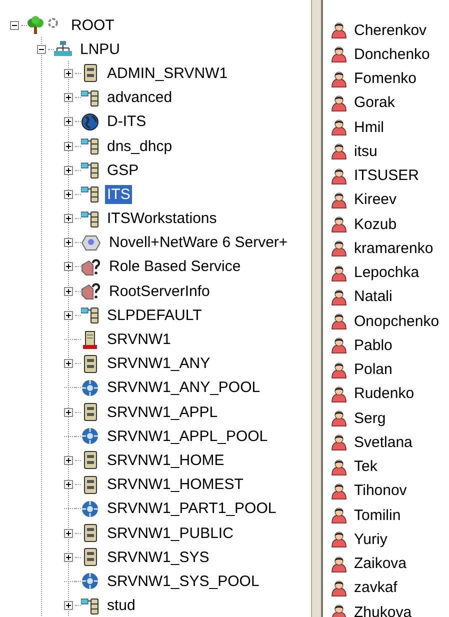 This screenshot has height=617, width=449. Describe the element at coordinates (139, 98) in the screenshot. I see `tree-item: advanced` at that location.